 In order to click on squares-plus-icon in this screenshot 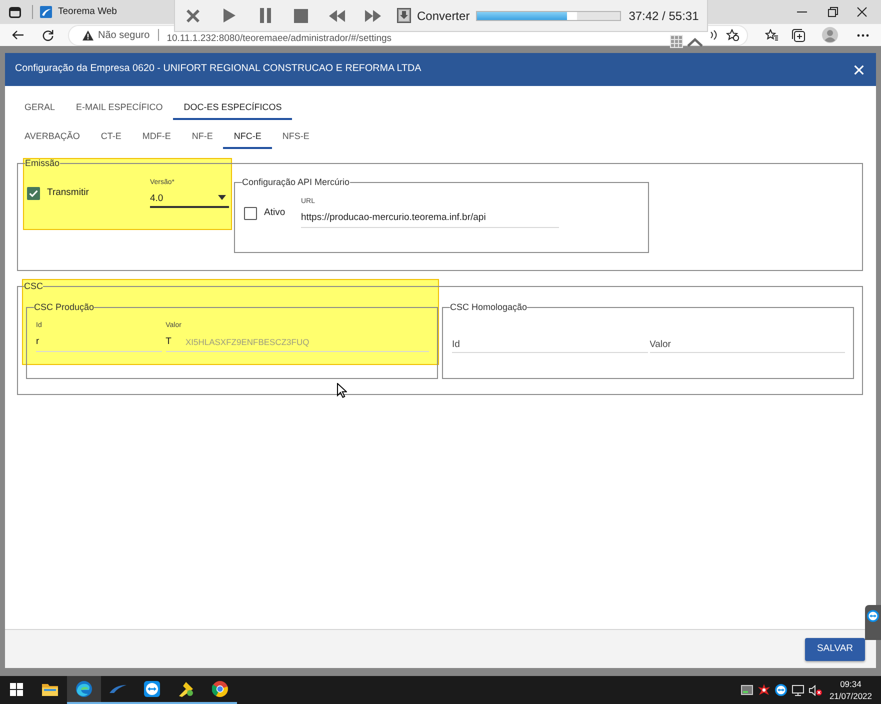, I will do `click(798, 35)`.